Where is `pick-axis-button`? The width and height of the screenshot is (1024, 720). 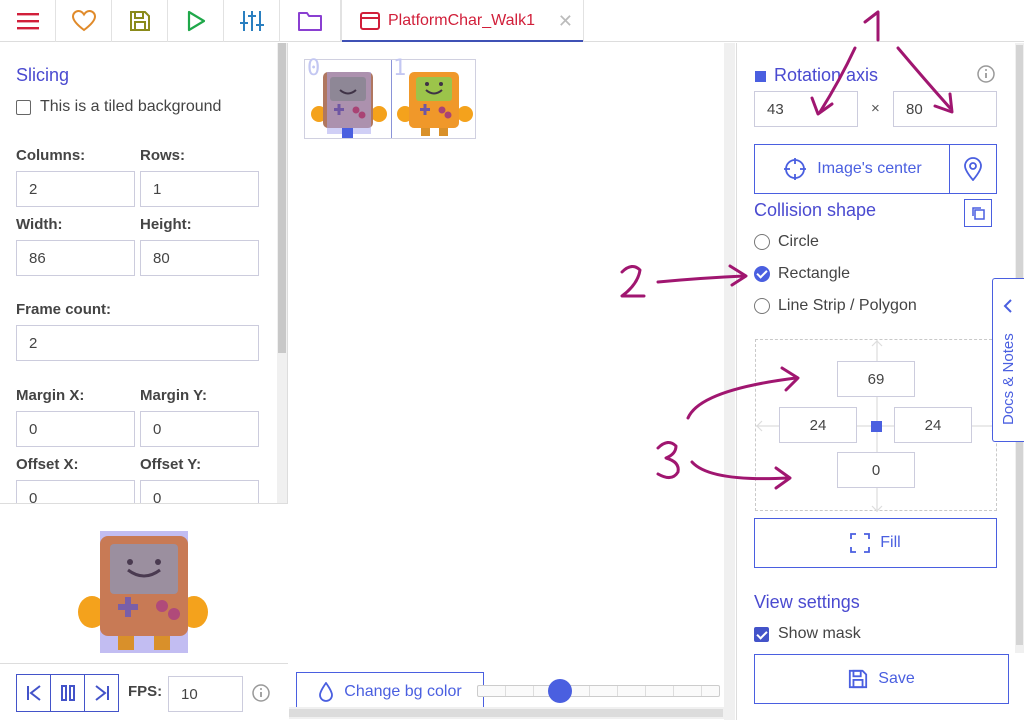 pick-axis-button is located at coordinates (973, 169).